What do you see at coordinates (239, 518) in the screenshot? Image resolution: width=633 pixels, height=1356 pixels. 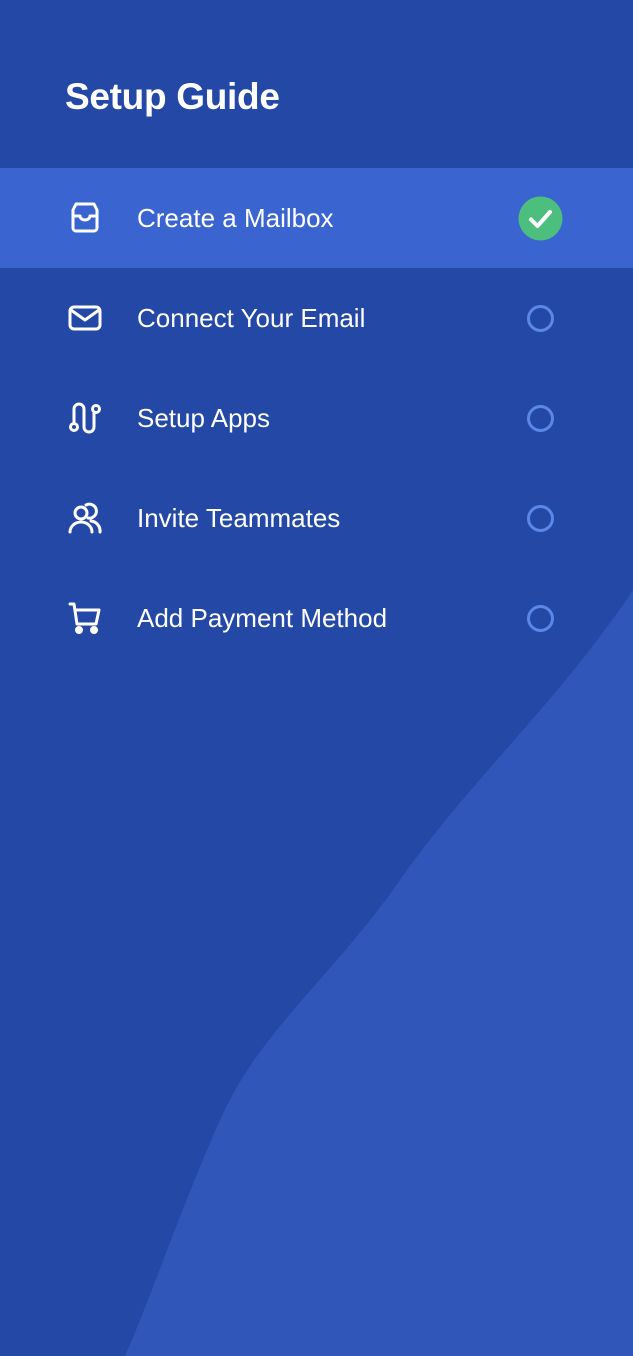 I see `step-label: Invite Teammates` at bounding box center [239, 518].